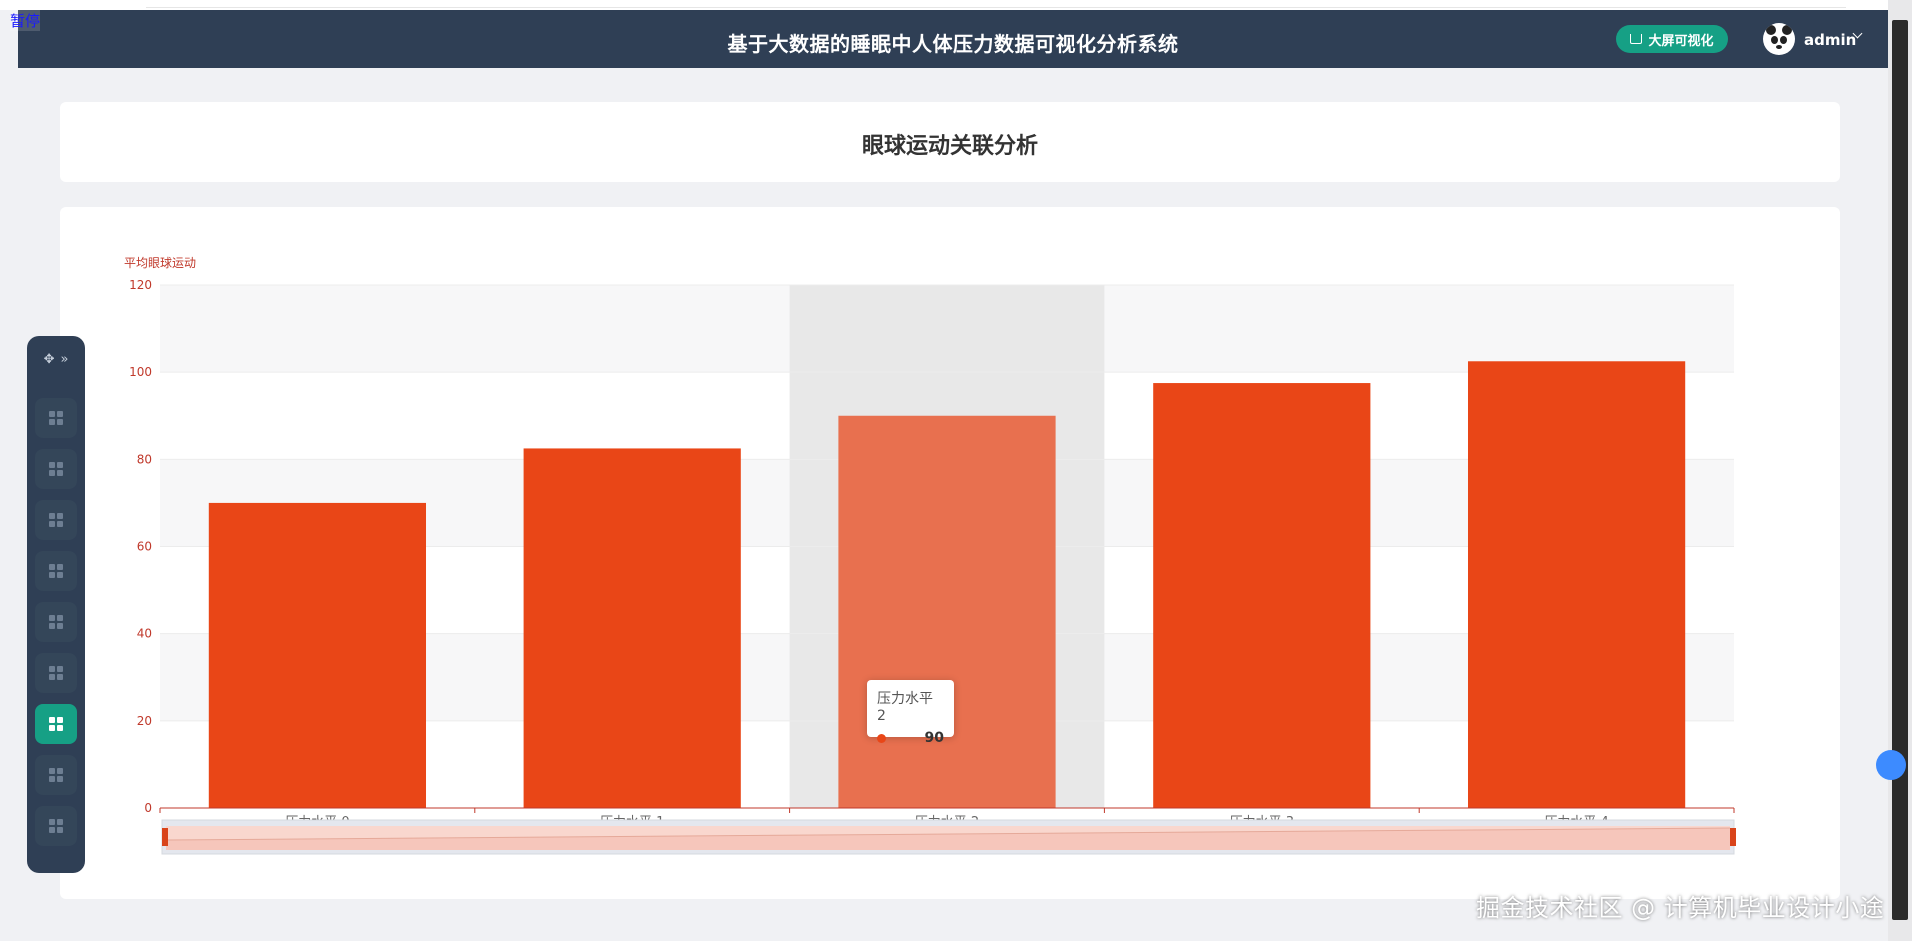 The height and width of the screenshot is (941, 1912). What do you see at coordinates (1779, 39) in the screenshot?
I see `avatar` at bounding box center [1779, 39].